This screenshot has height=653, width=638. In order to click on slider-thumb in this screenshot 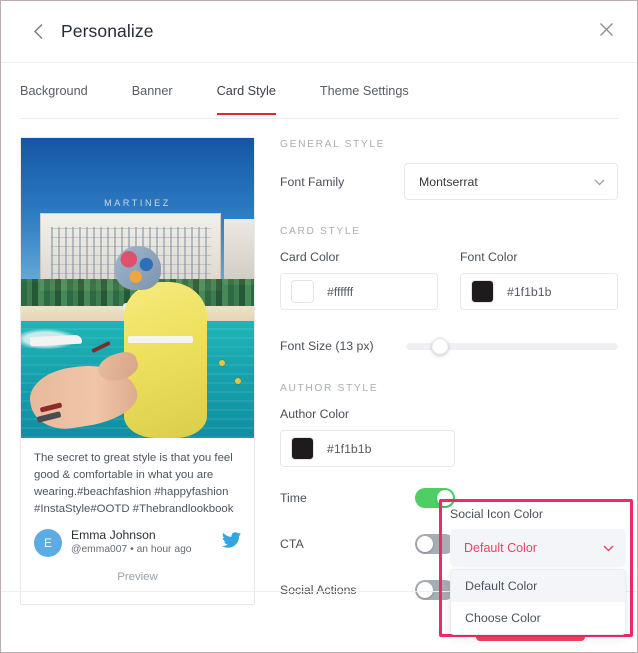, I will do `click(440, 346)`.